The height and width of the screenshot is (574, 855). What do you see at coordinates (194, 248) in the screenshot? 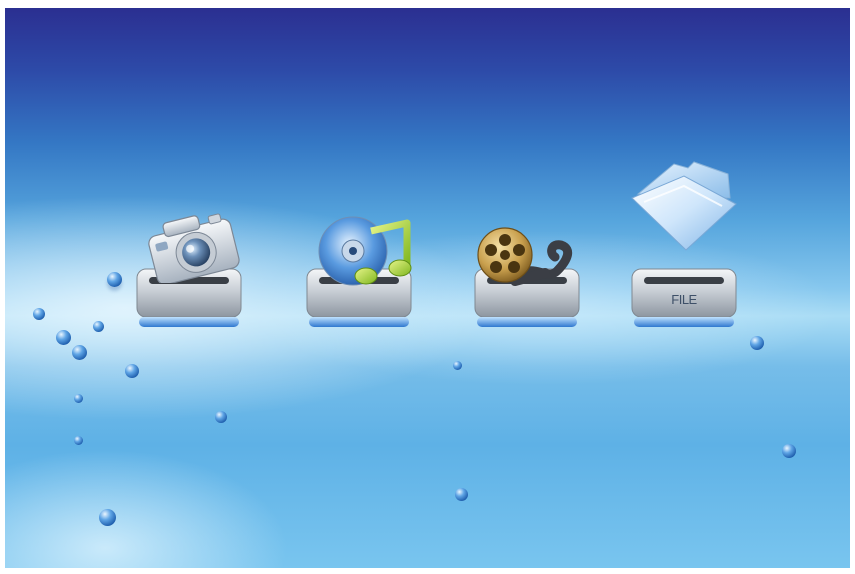
I see `camera-icon` at bounding box center [194, 248].